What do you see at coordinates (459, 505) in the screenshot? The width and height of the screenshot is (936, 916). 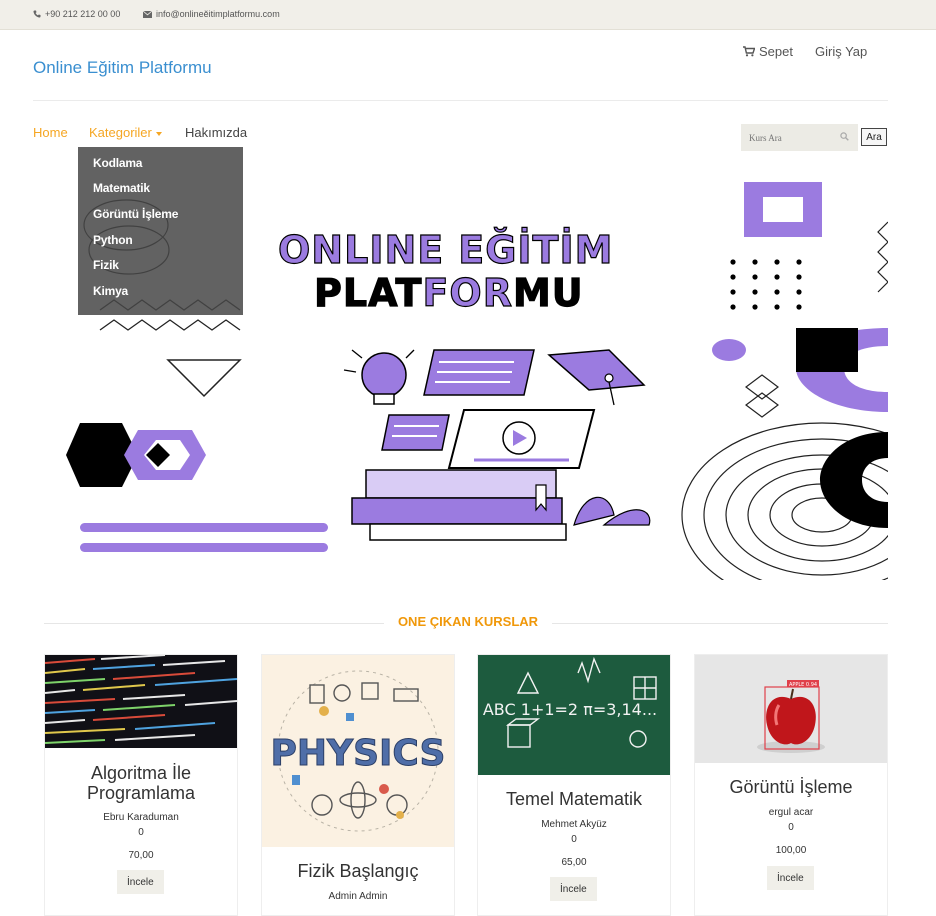 I see `book-stack` at bounding box center [459, 505].